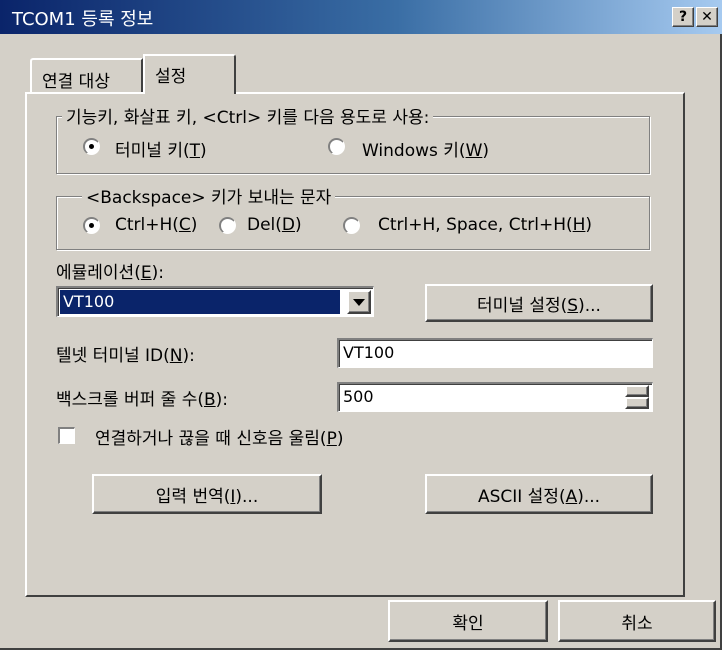  Describe the element at coordinates (495, 353) in the screenshot. I see `telnet-id-input: VT100` at that location.